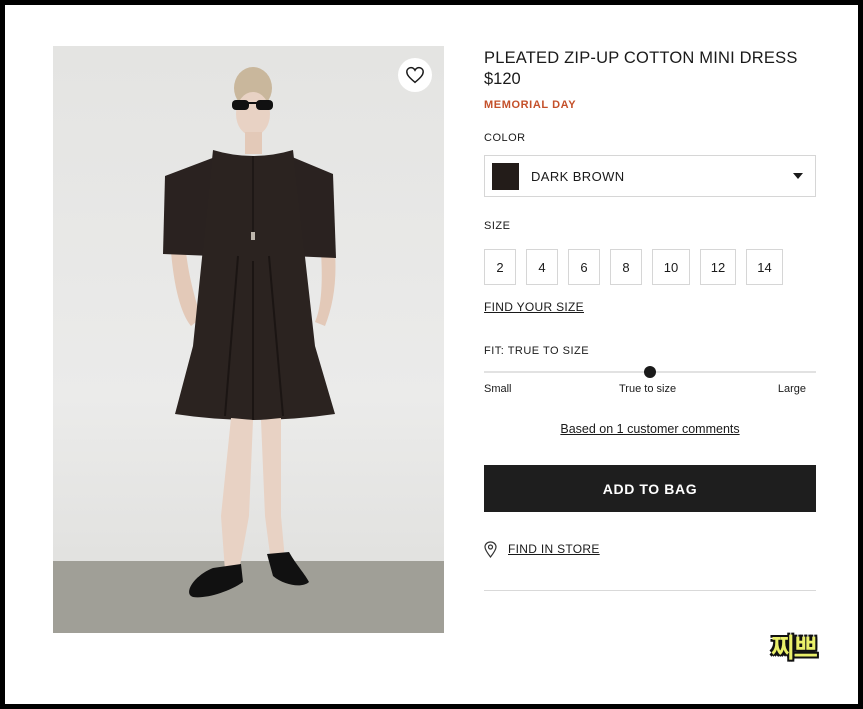  What do you see at coordinates (650, 429) in the screenshot?
I see `customer-comments-link: Based on 1 customer comments` at bounding box center [650, 429].